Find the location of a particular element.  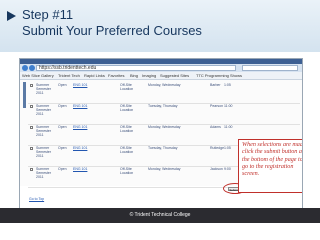

browser-search-input is located at coordinates (270, 68).